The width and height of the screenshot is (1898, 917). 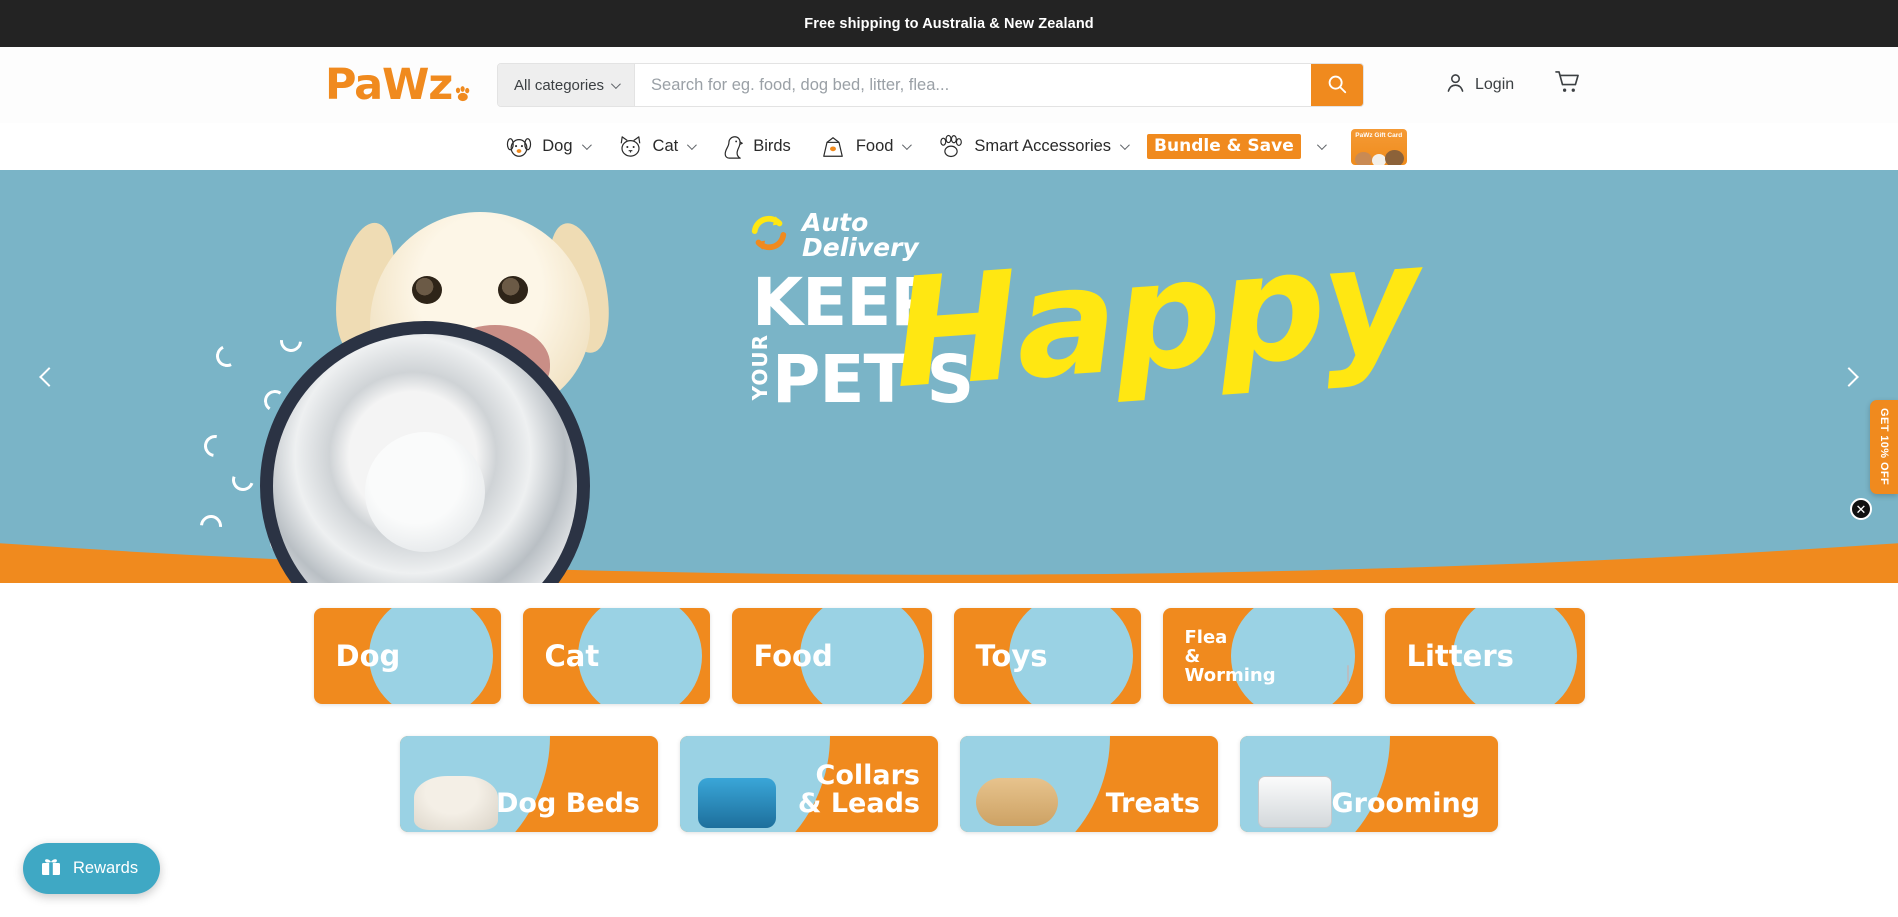 I want to click on search-bar: All categories, so click(x=930, y=85).